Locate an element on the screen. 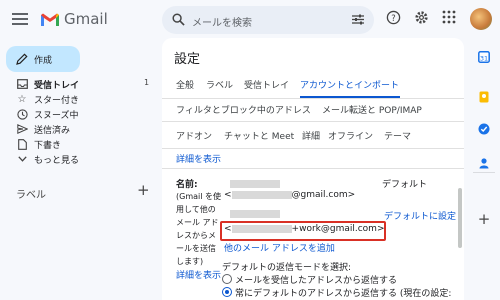 This screenshot has width=500, height=300. tab-forwarding-pop-imap: メール転送と POP/IMAP is located at coordinates (372, 109).